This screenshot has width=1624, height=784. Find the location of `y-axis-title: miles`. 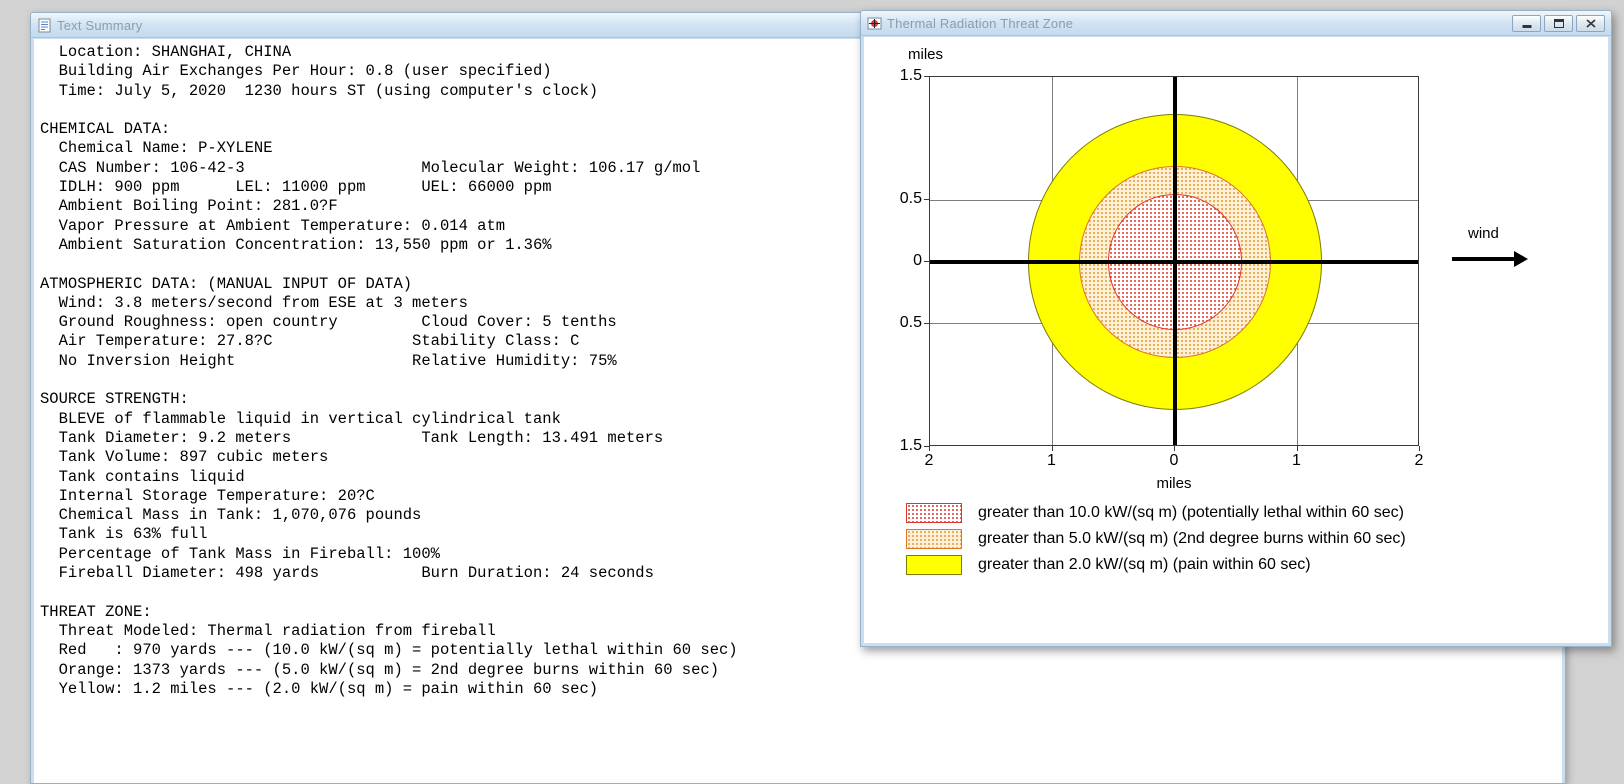

y-axis-title: miles is located at coordinates (926, 54).